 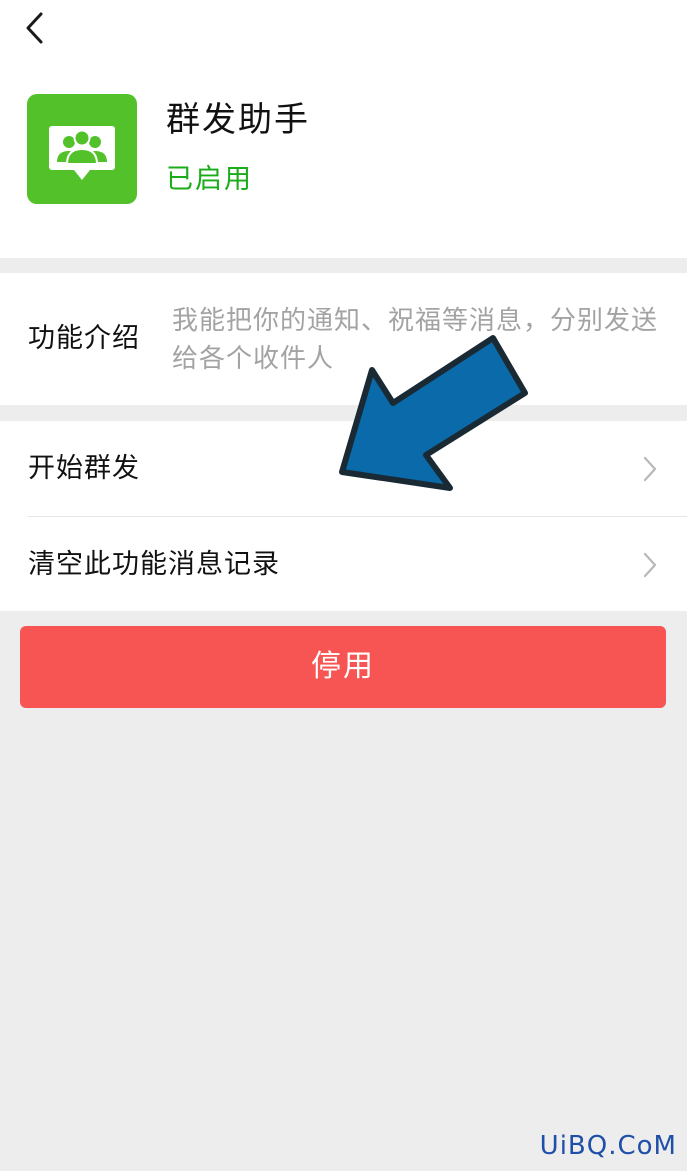 I want to click on start-broadcast-label: 开始群发, so click(x=84, y=468).